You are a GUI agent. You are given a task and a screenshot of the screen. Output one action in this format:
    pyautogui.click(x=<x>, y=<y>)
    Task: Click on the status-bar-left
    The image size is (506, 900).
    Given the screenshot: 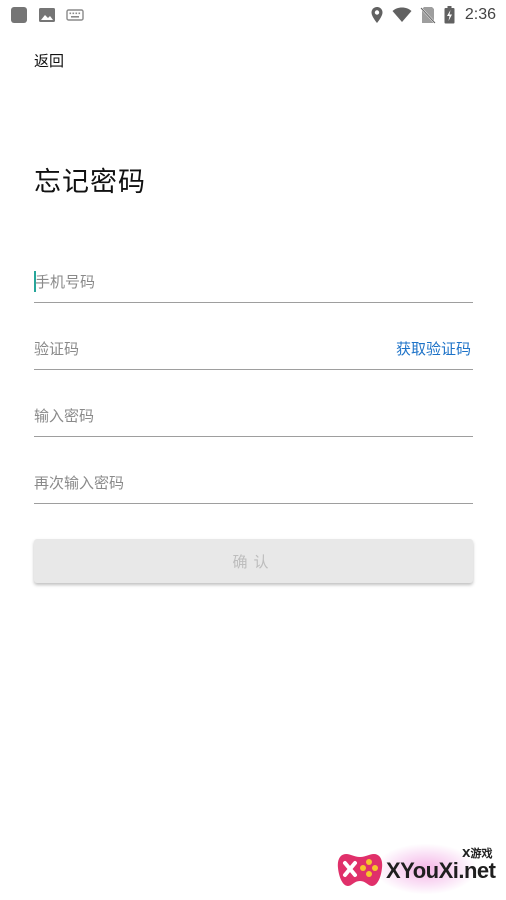 What is the action you would take?
    pyautogui.click(x=47, y=15)
    